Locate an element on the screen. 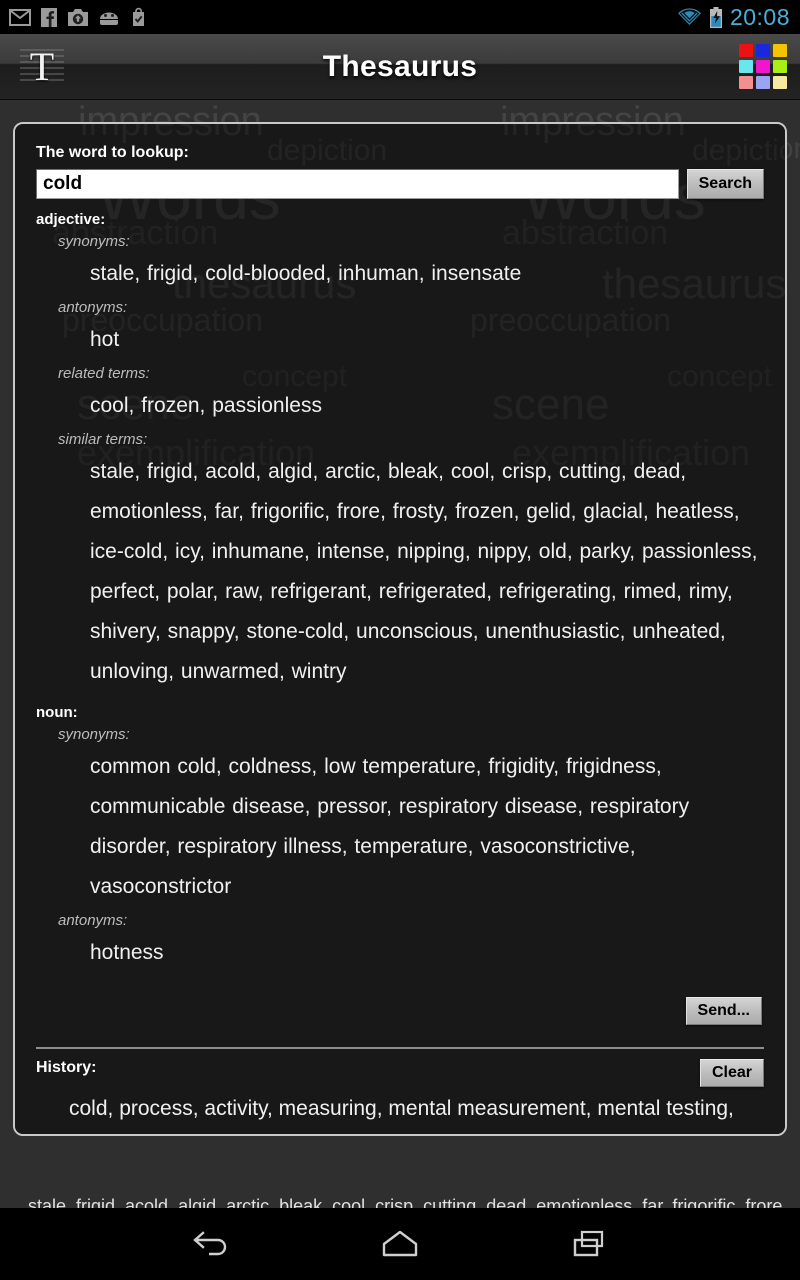 The height and width of the screenshot is (1280, 800). status-clock: 20:08 is located at coordinates (759, 16).